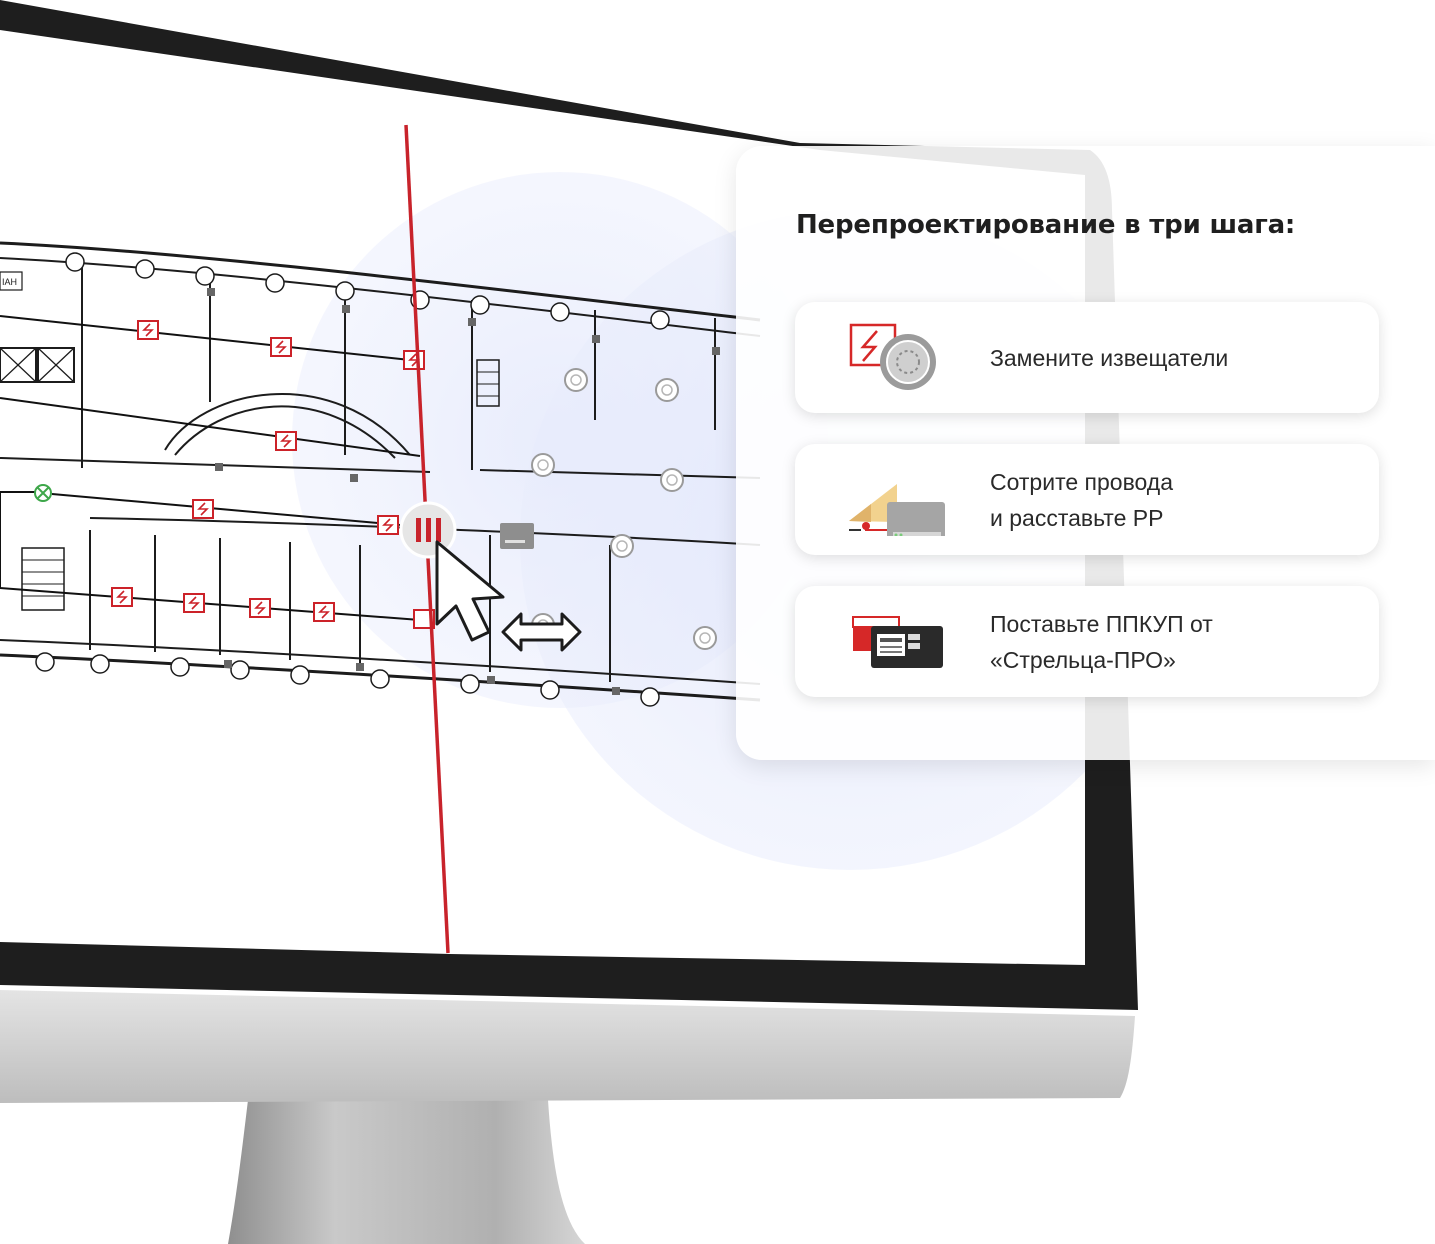 Image resolution: width=1435 pixels, height=1244 pixels. What do you see at coordinates (406, 1172) in the screenshot?
I see `monitor-stand` at bounding box center [406, 1172].